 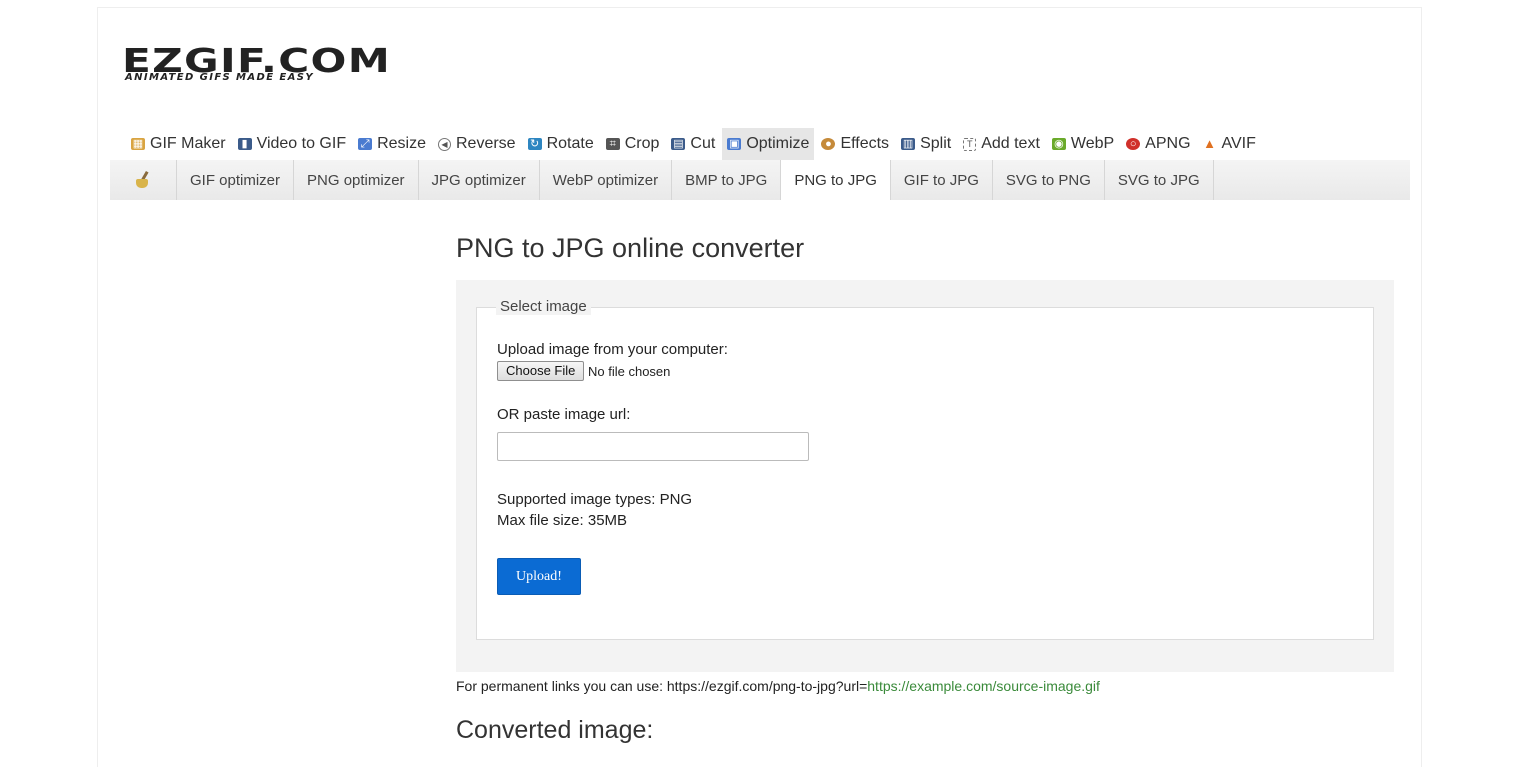 I want to click on nav-cut: ▤ Cut, so click(x=693, y=144).